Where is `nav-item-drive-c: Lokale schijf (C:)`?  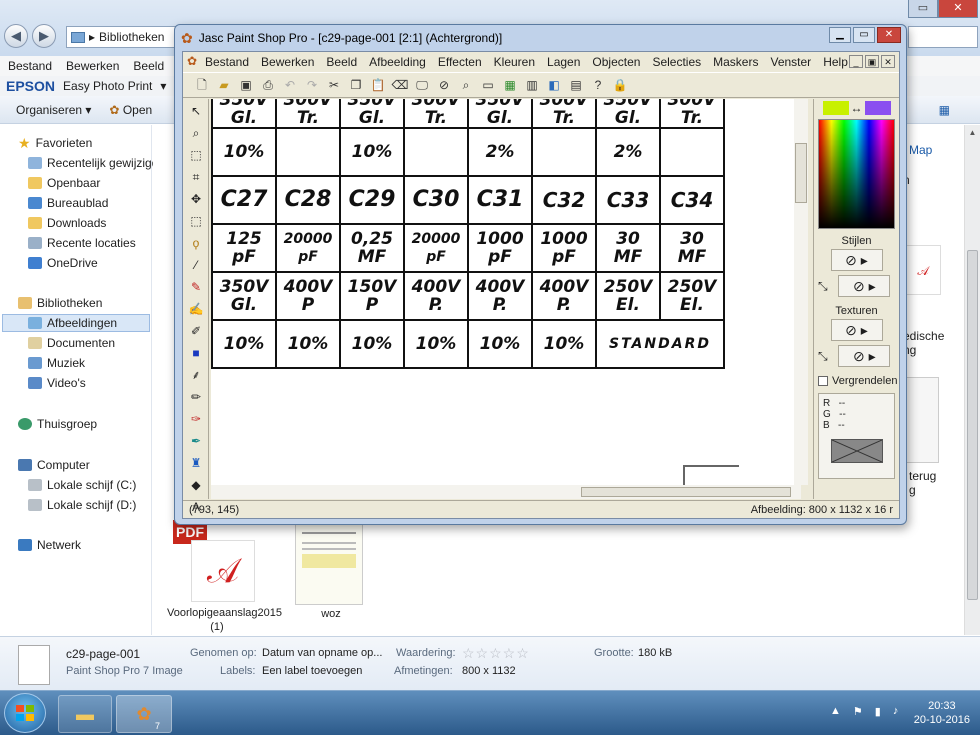 nav-item-drive-c: Lokale schijf (C:) is located at coordinates (82, 485).